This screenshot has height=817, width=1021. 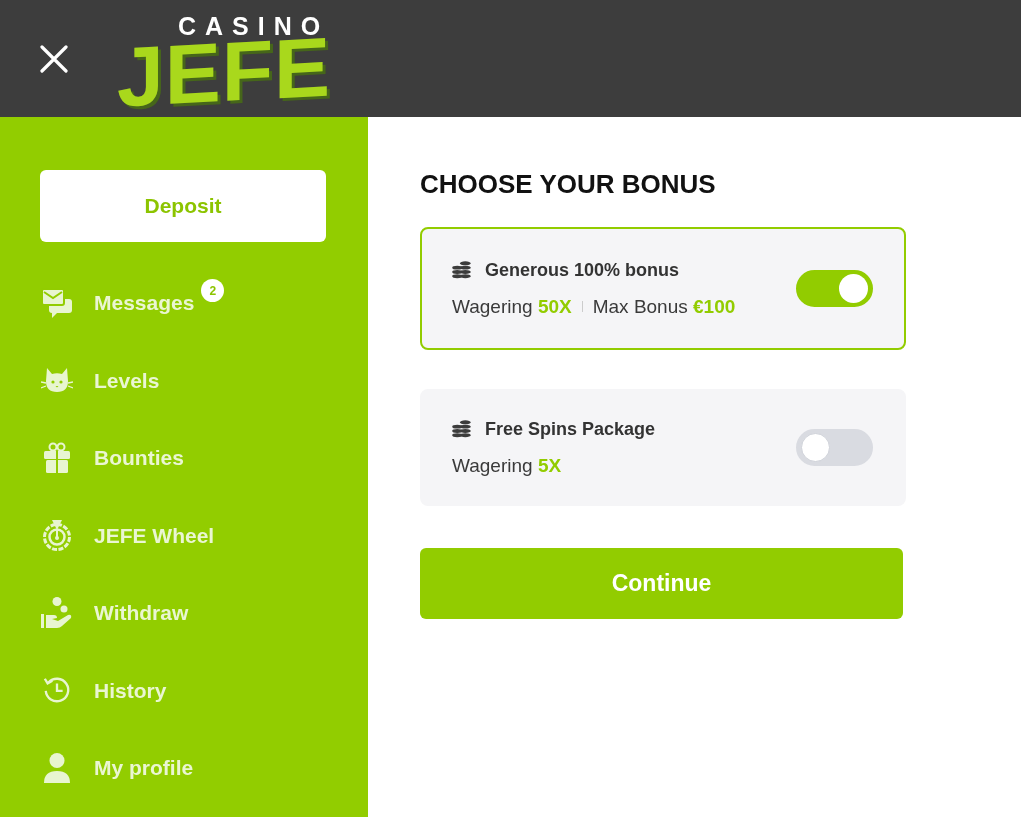 What do you see at coordinates (568, 184) in the screenshot?
I see `section-title: CHOOSE YOUR BONUS` at bounding box center [568, 184].